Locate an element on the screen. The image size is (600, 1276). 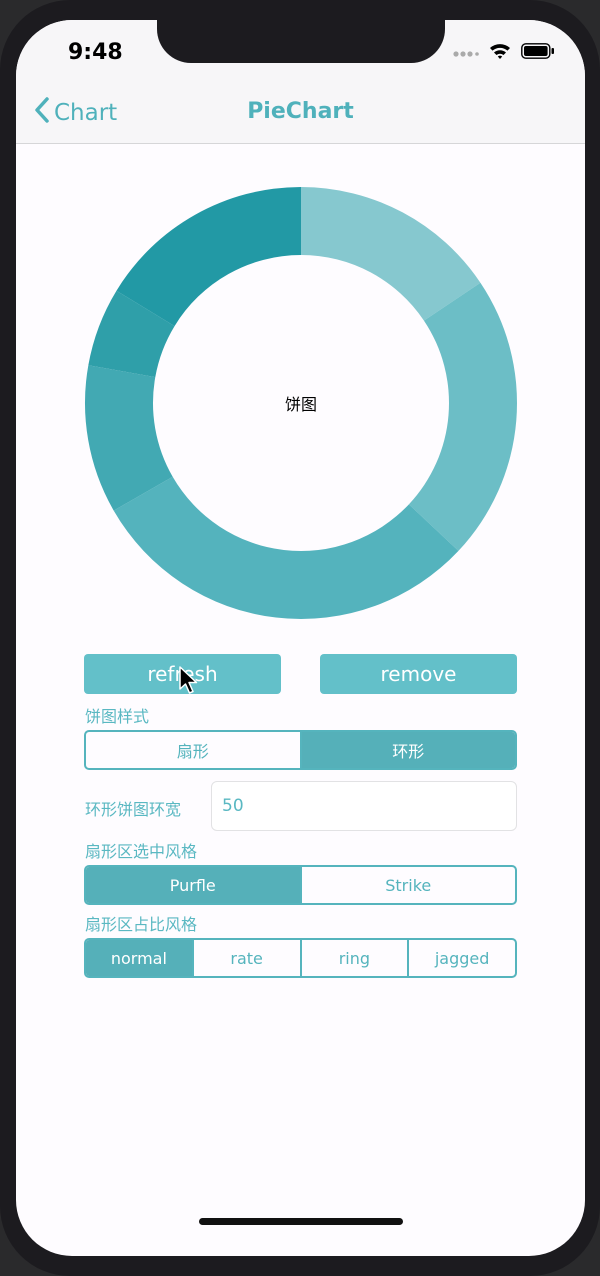
pie-style-label: 饼图样式 is located at coordinates (117, 716).